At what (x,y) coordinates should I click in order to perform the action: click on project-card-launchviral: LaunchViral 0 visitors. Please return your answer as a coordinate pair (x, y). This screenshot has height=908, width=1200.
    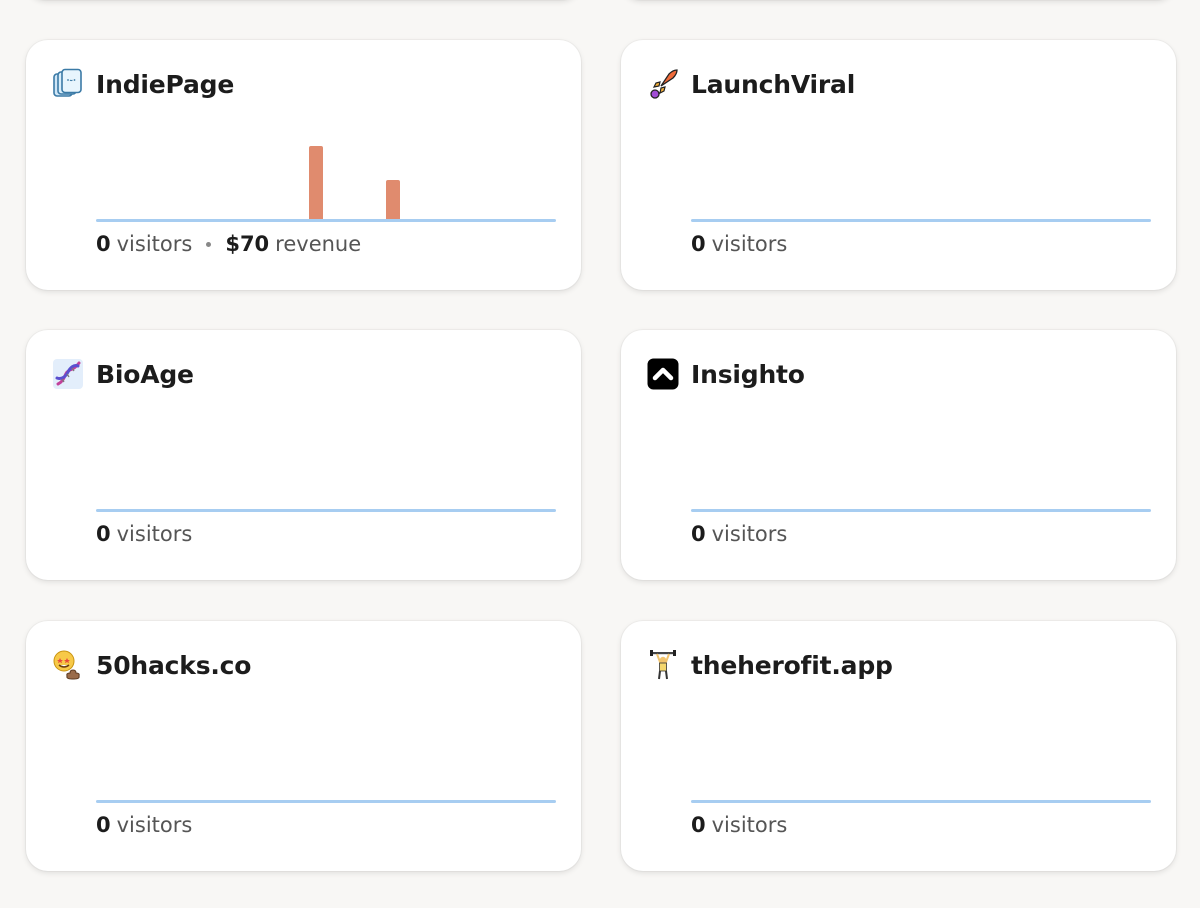
    Looking at the image, I should click on (898, 165).